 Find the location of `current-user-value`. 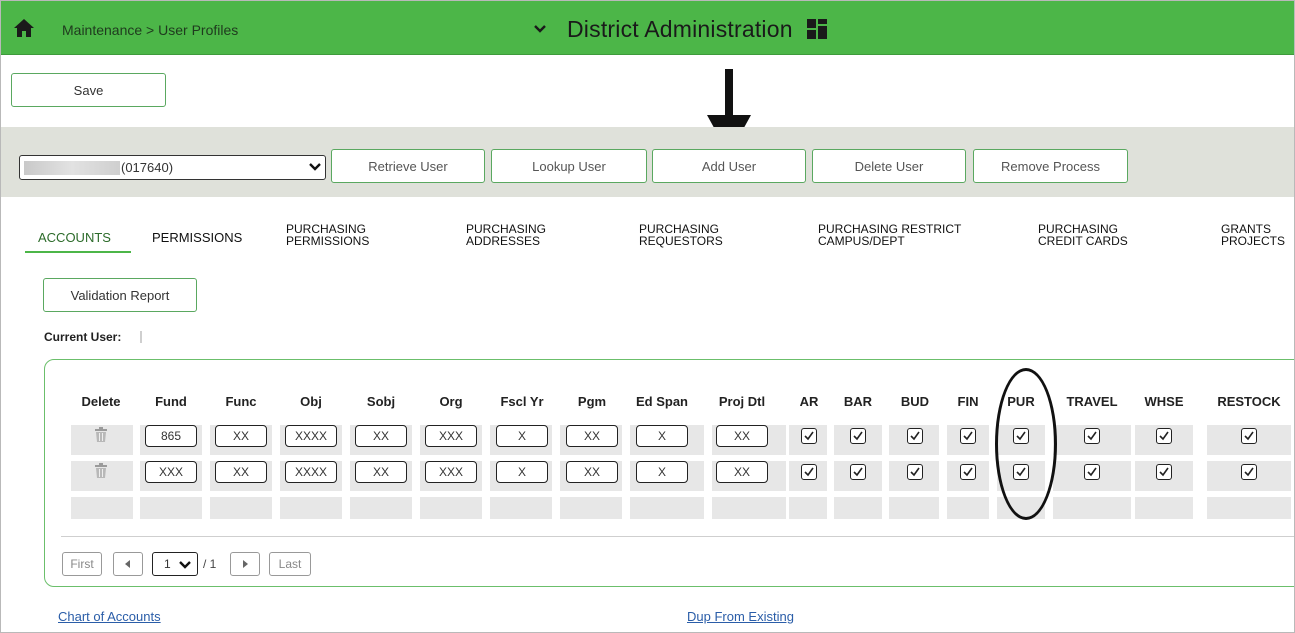

current-user-value is located at coordinates (141, 337).